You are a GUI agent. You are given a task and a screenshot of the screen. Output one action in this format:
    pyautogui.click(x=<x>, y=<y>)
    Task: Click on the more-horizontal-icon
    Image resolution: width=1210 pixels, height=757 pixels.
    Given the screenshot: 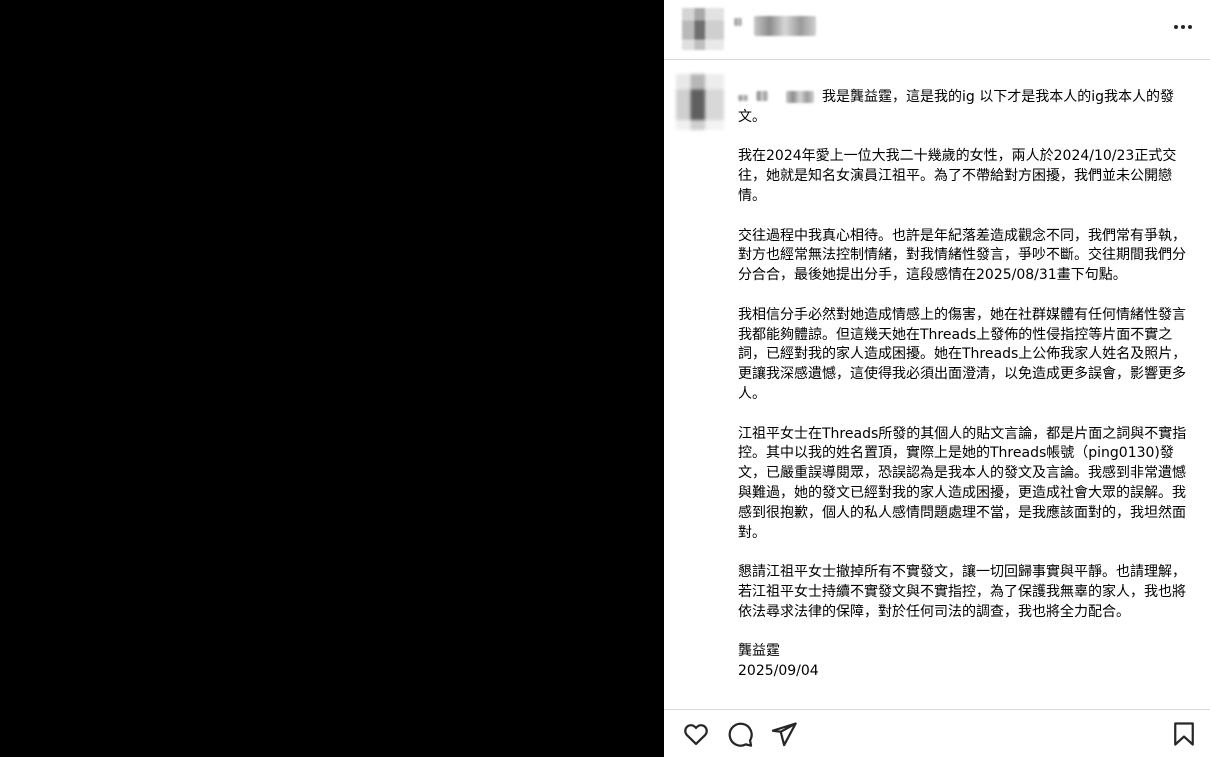 What is the action you would take?
    pyautogui.click(x=1176, y=27)
    